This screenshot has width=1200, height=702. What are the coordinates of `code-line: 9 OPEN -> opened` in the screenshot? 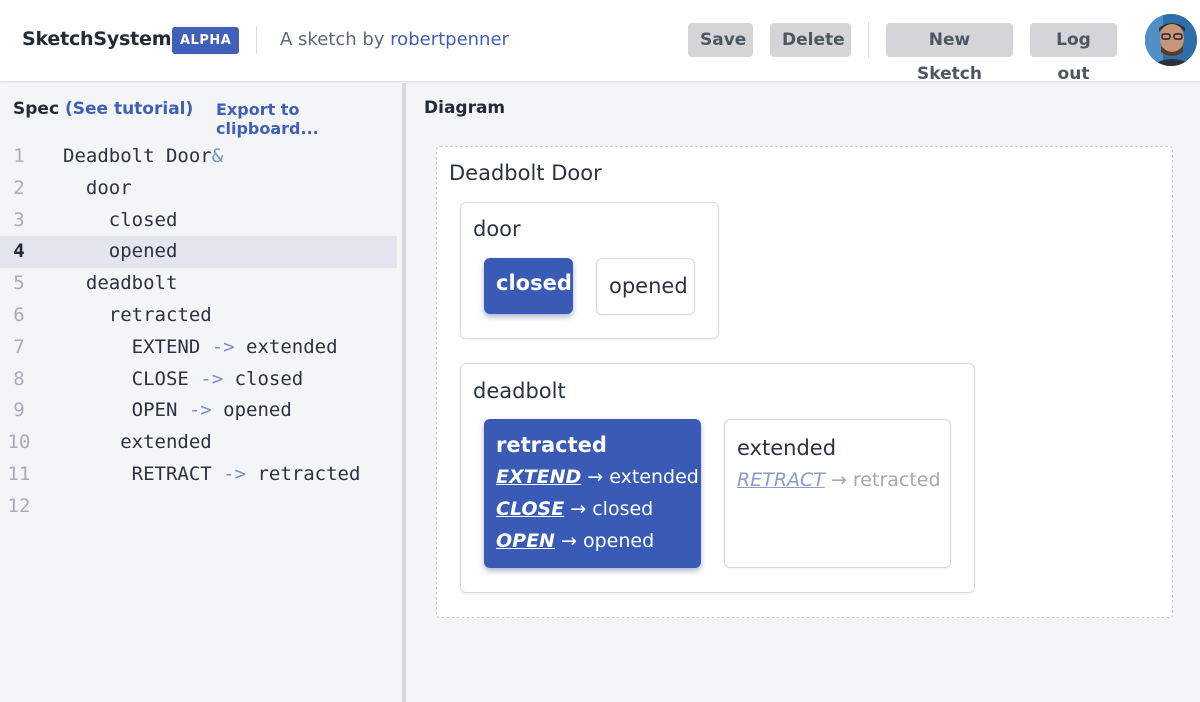 It's located at (198, 411).